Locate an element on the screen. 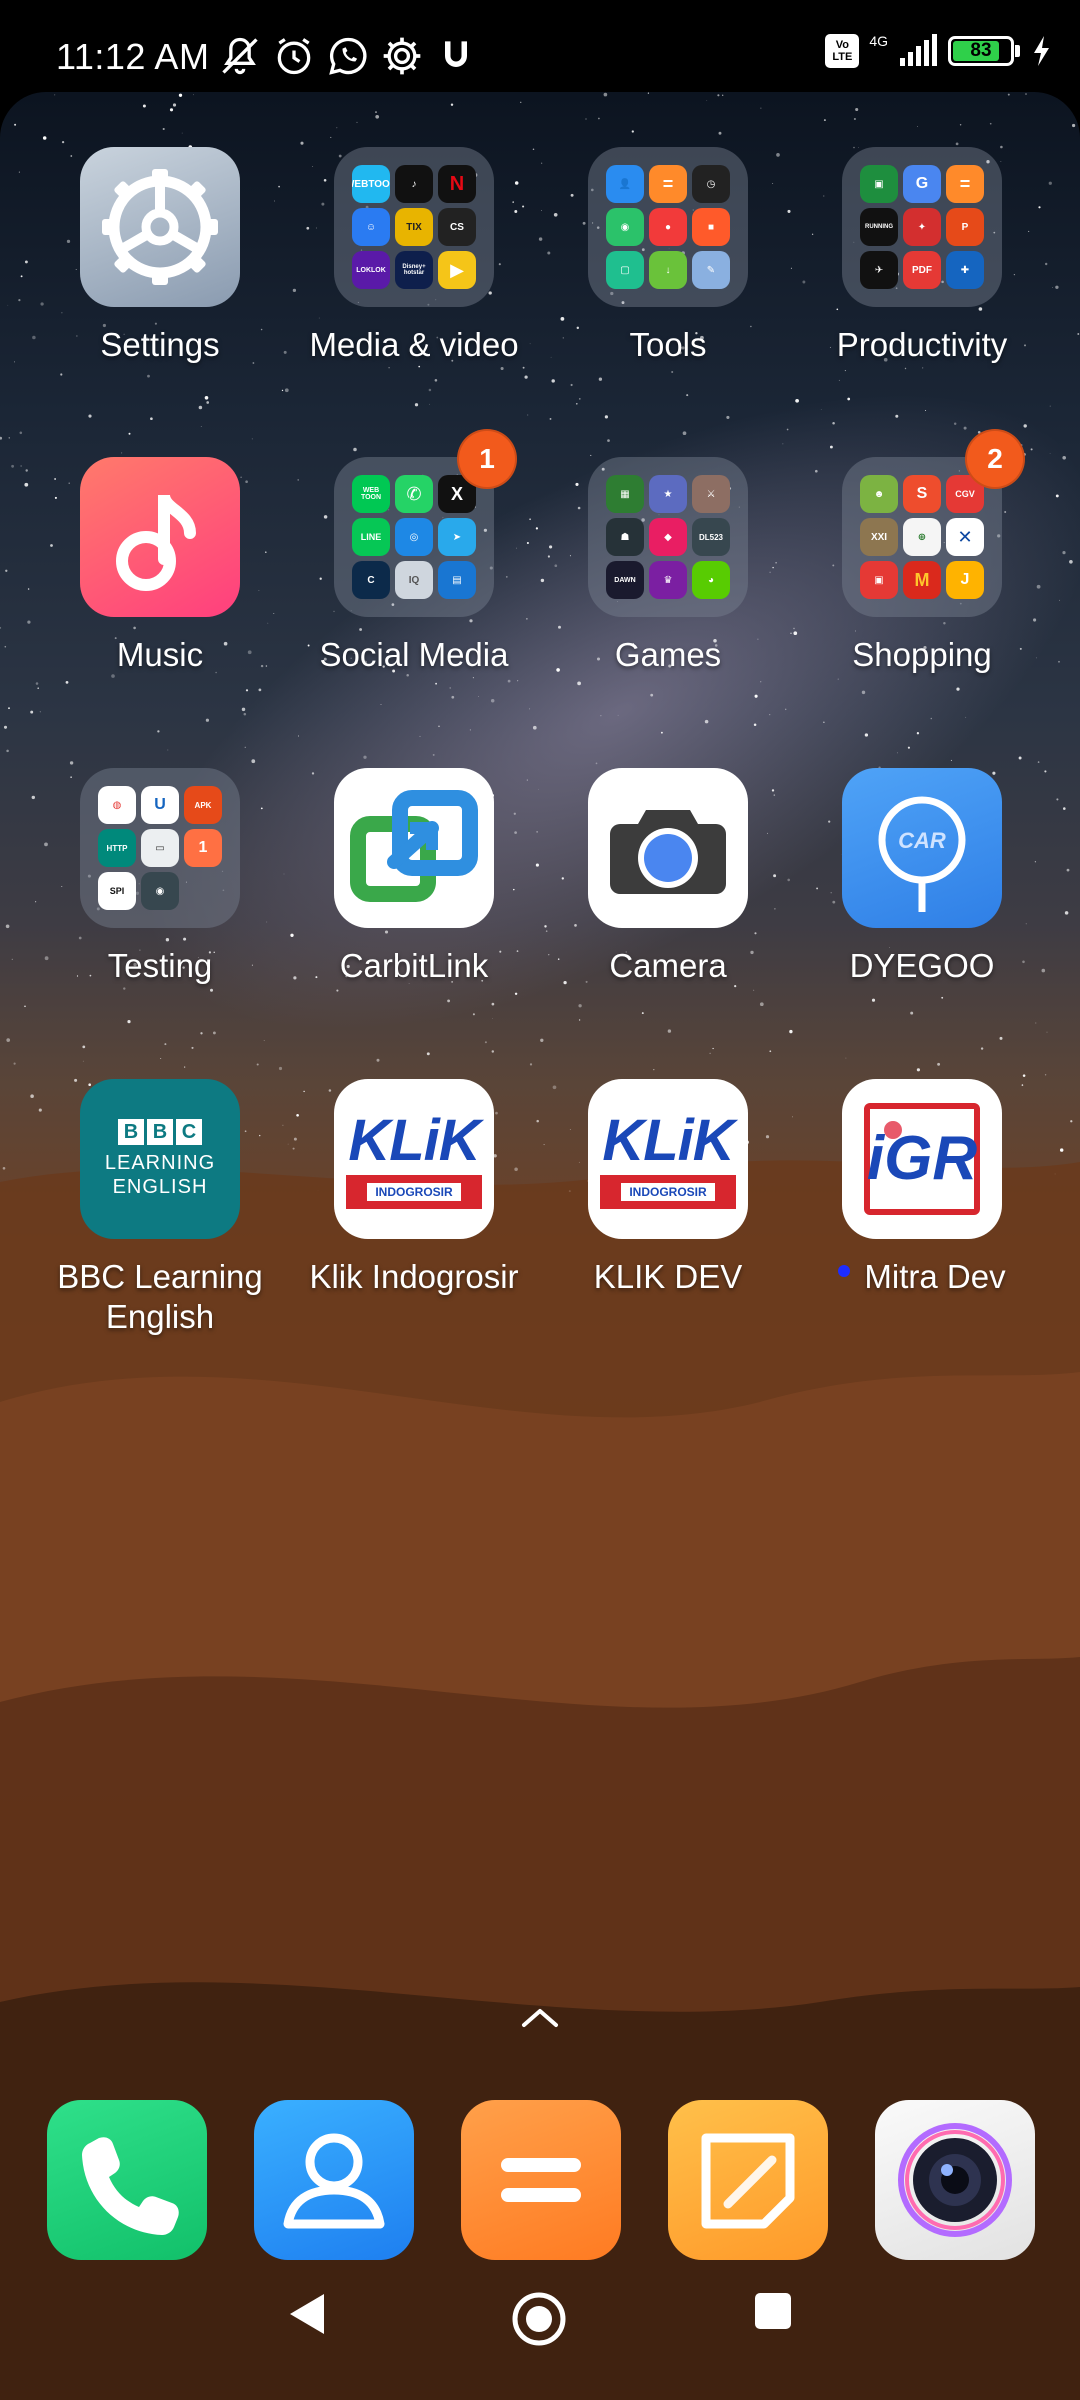  game-mini-icon: ▦ is located at coordinates (625, 494).